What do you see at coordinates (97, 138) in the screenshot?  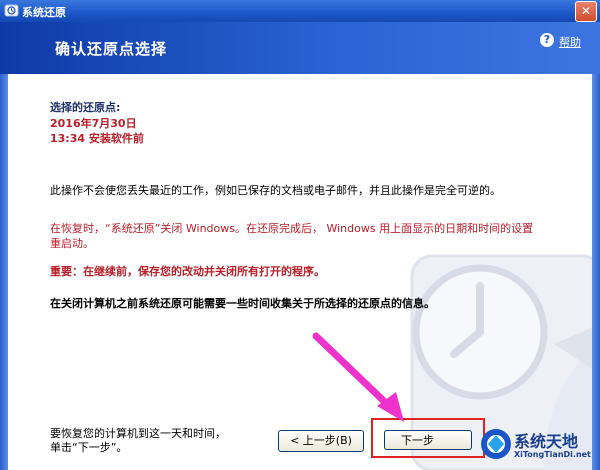 I see `restore-point-description: 13:34 安装软件前` at bounding box center [97, 138].